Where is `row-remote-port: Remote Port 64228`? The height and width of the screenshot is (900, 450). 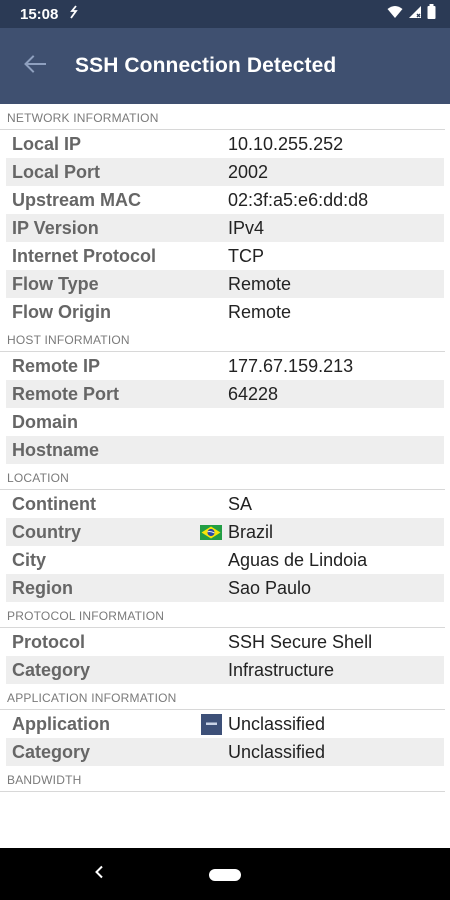 row-remote-port: Remote Port 64228 is located at coordinates (225, 394).